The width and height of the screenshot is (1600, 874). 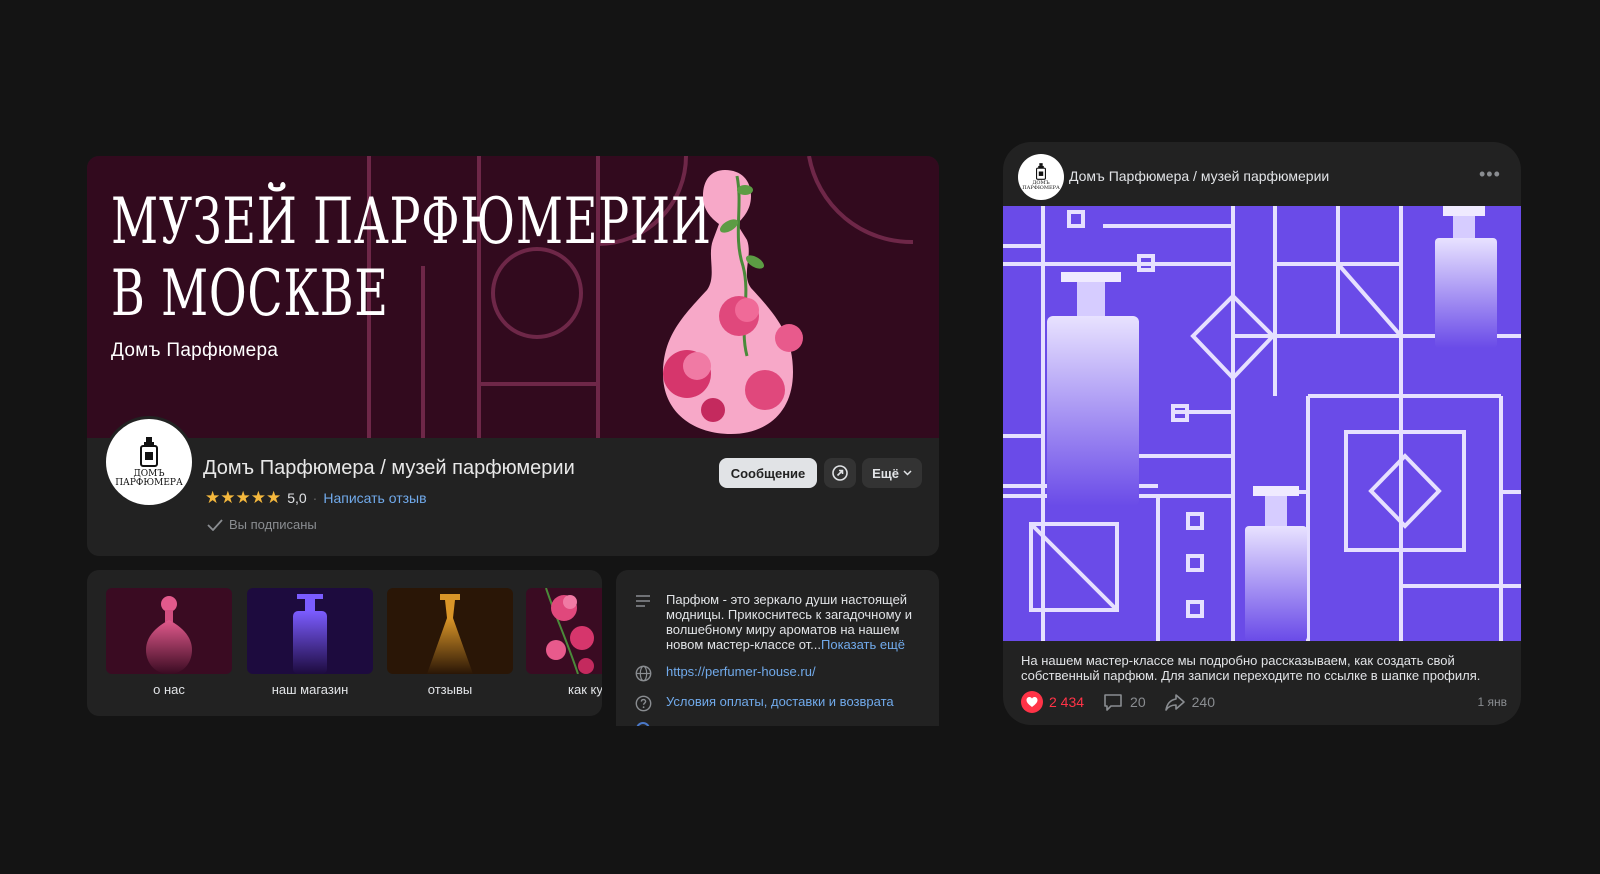 What do you see at coordinates (1138, 702) in the screenshot?
I see `comment-count: 20` at bounding box center [1138, 702].